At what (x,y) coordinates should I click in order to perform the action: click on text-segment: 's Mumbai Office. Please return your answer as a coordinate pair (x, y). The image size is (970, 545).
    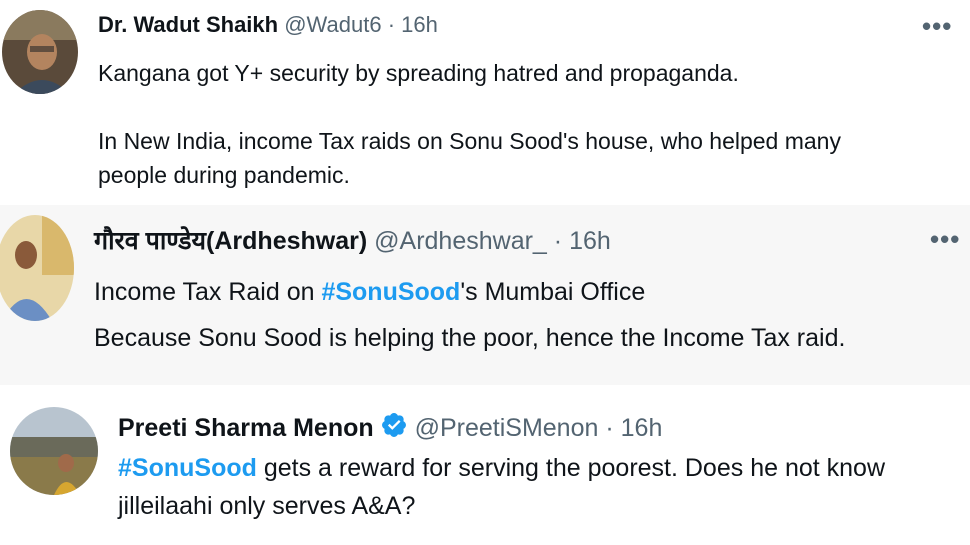
    Looking at the image, I should click on (553, 292).